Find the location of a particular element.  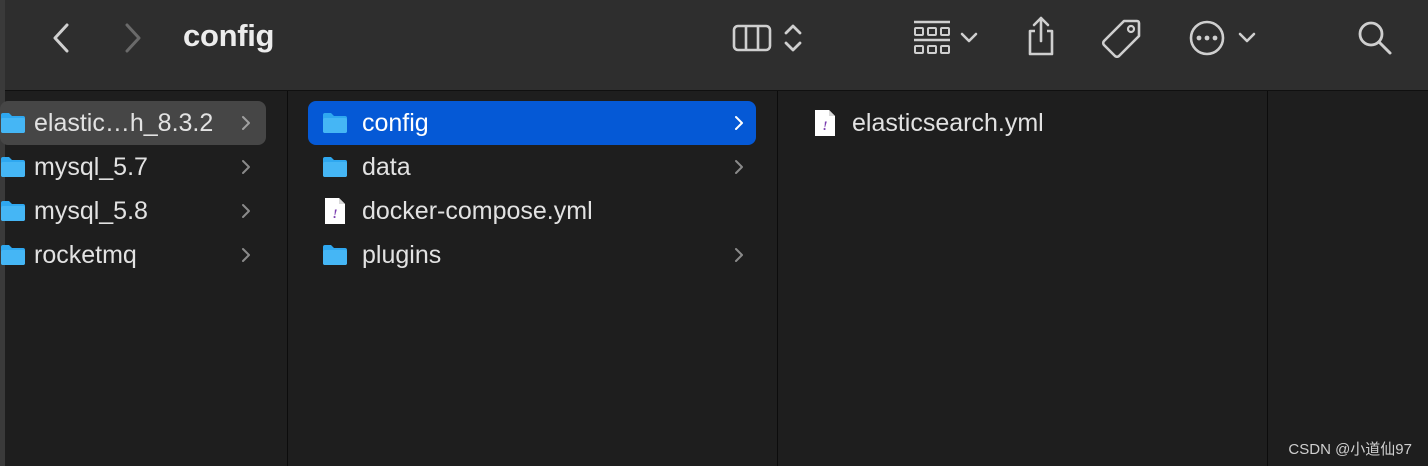

search-button is located at coordinates (1375, 38).